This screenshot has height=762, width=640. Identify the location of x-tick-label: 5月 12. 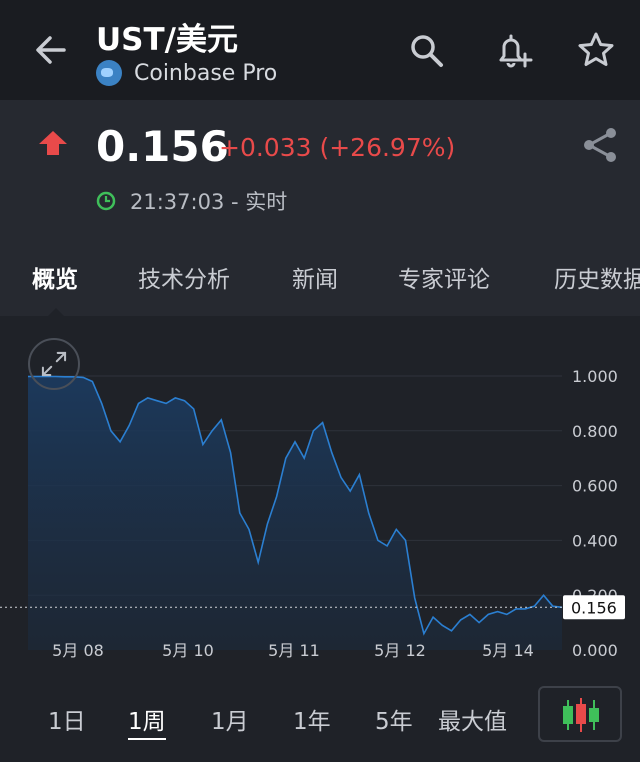
(400, 650).